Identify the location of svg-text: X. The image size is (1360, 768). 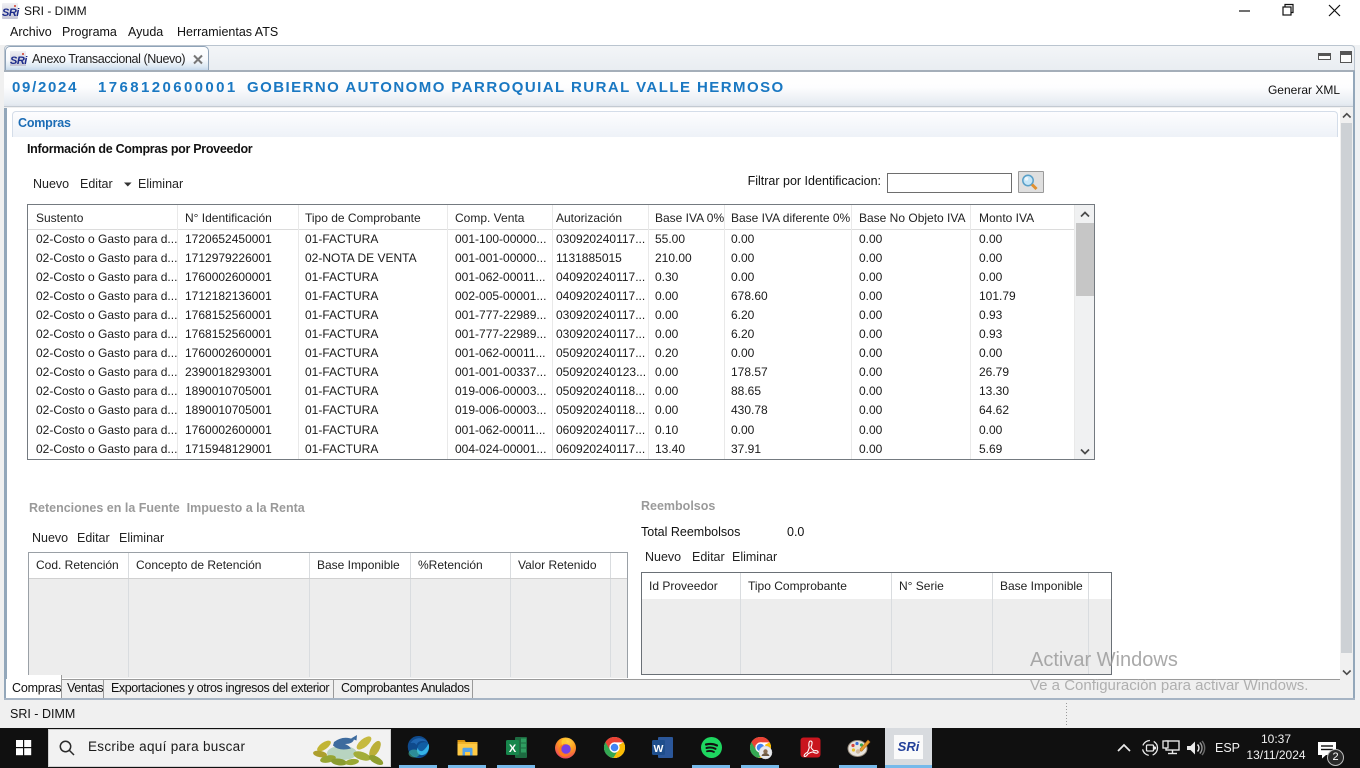
(513, 749).